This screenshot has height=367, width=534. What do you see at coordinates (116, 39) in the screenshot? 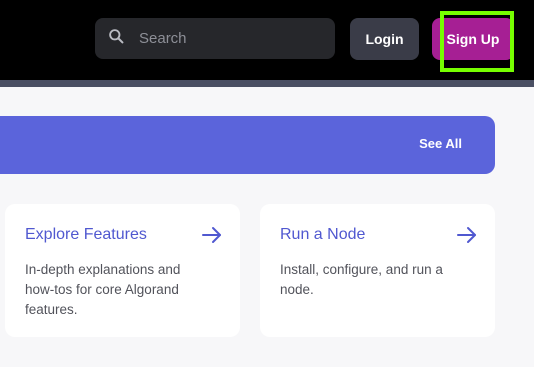
I see `search-icon` at bounding box center [116, 39].